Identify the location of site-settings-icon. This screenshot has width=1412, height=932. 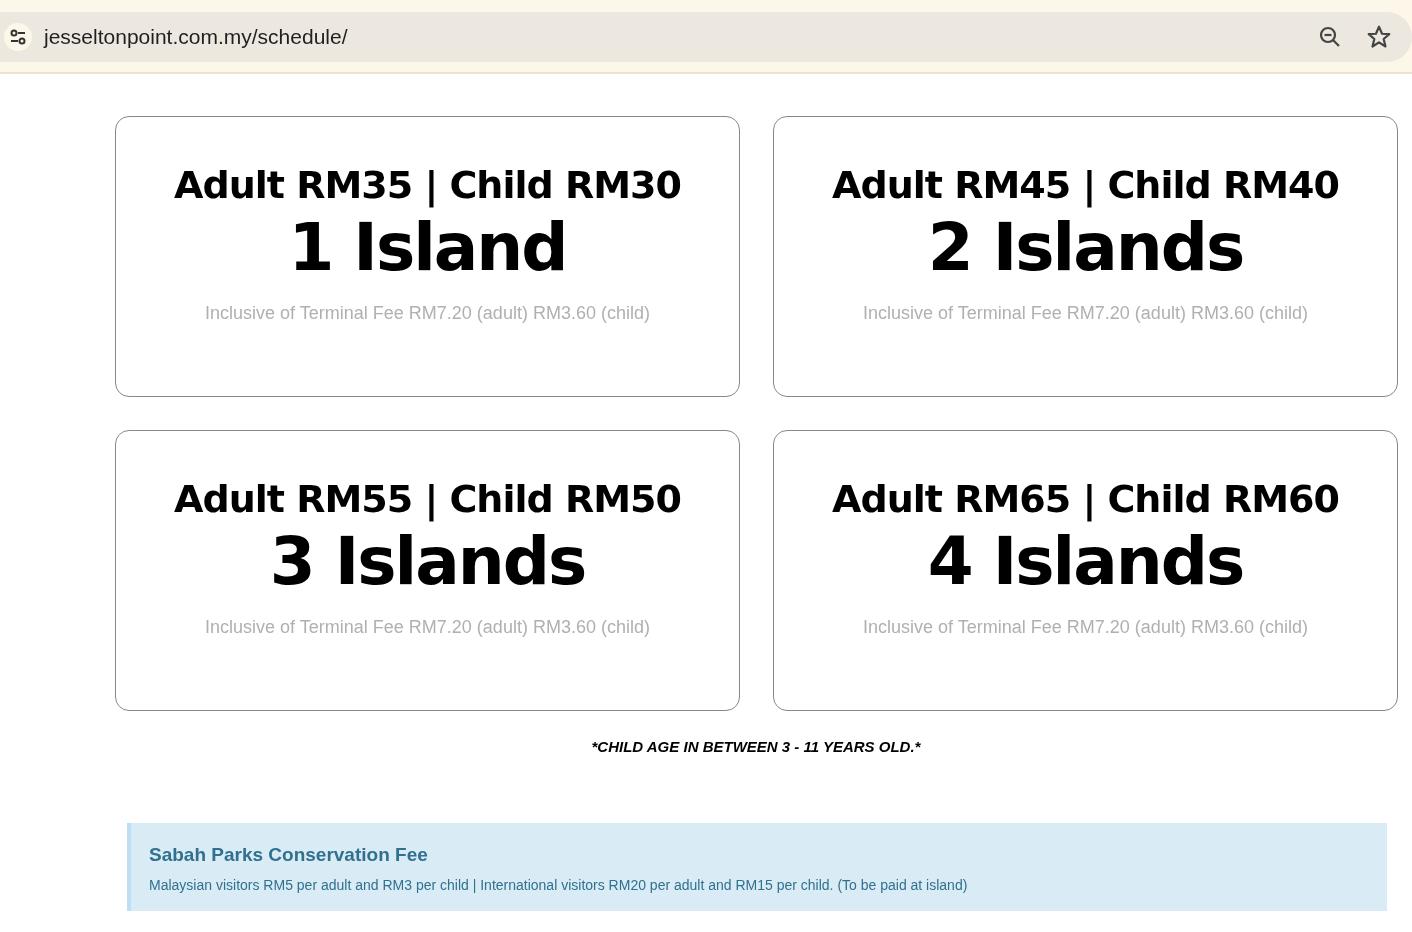
(18, 37).